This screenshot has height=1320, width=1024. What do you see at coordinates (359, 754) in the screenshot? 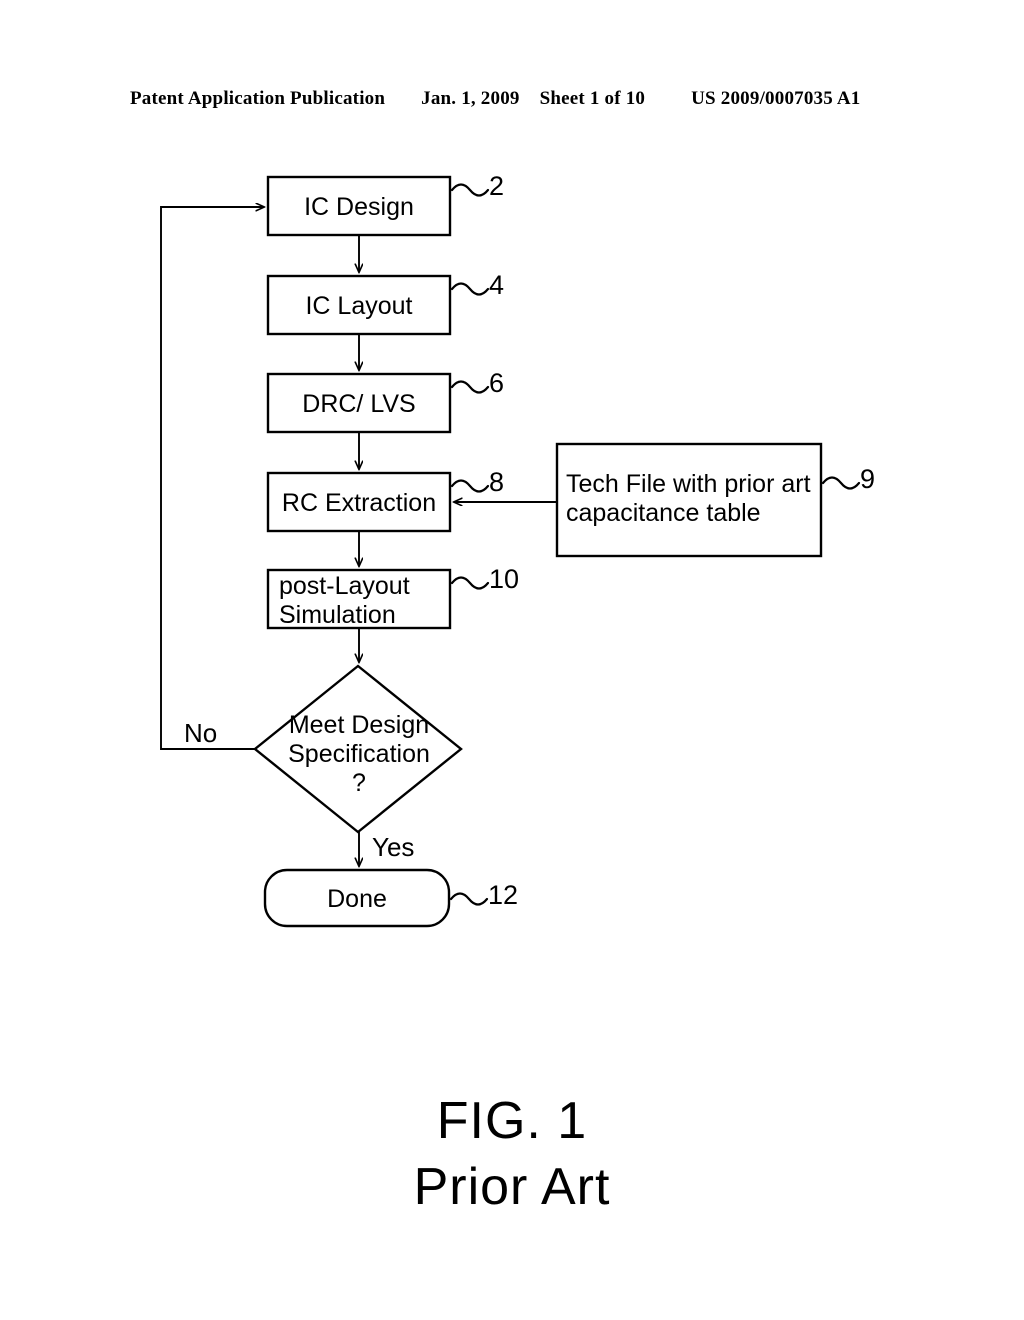
I see `node-label-meet-design-specification: Meet Design Specification ?` at bounding box center [359, 754].